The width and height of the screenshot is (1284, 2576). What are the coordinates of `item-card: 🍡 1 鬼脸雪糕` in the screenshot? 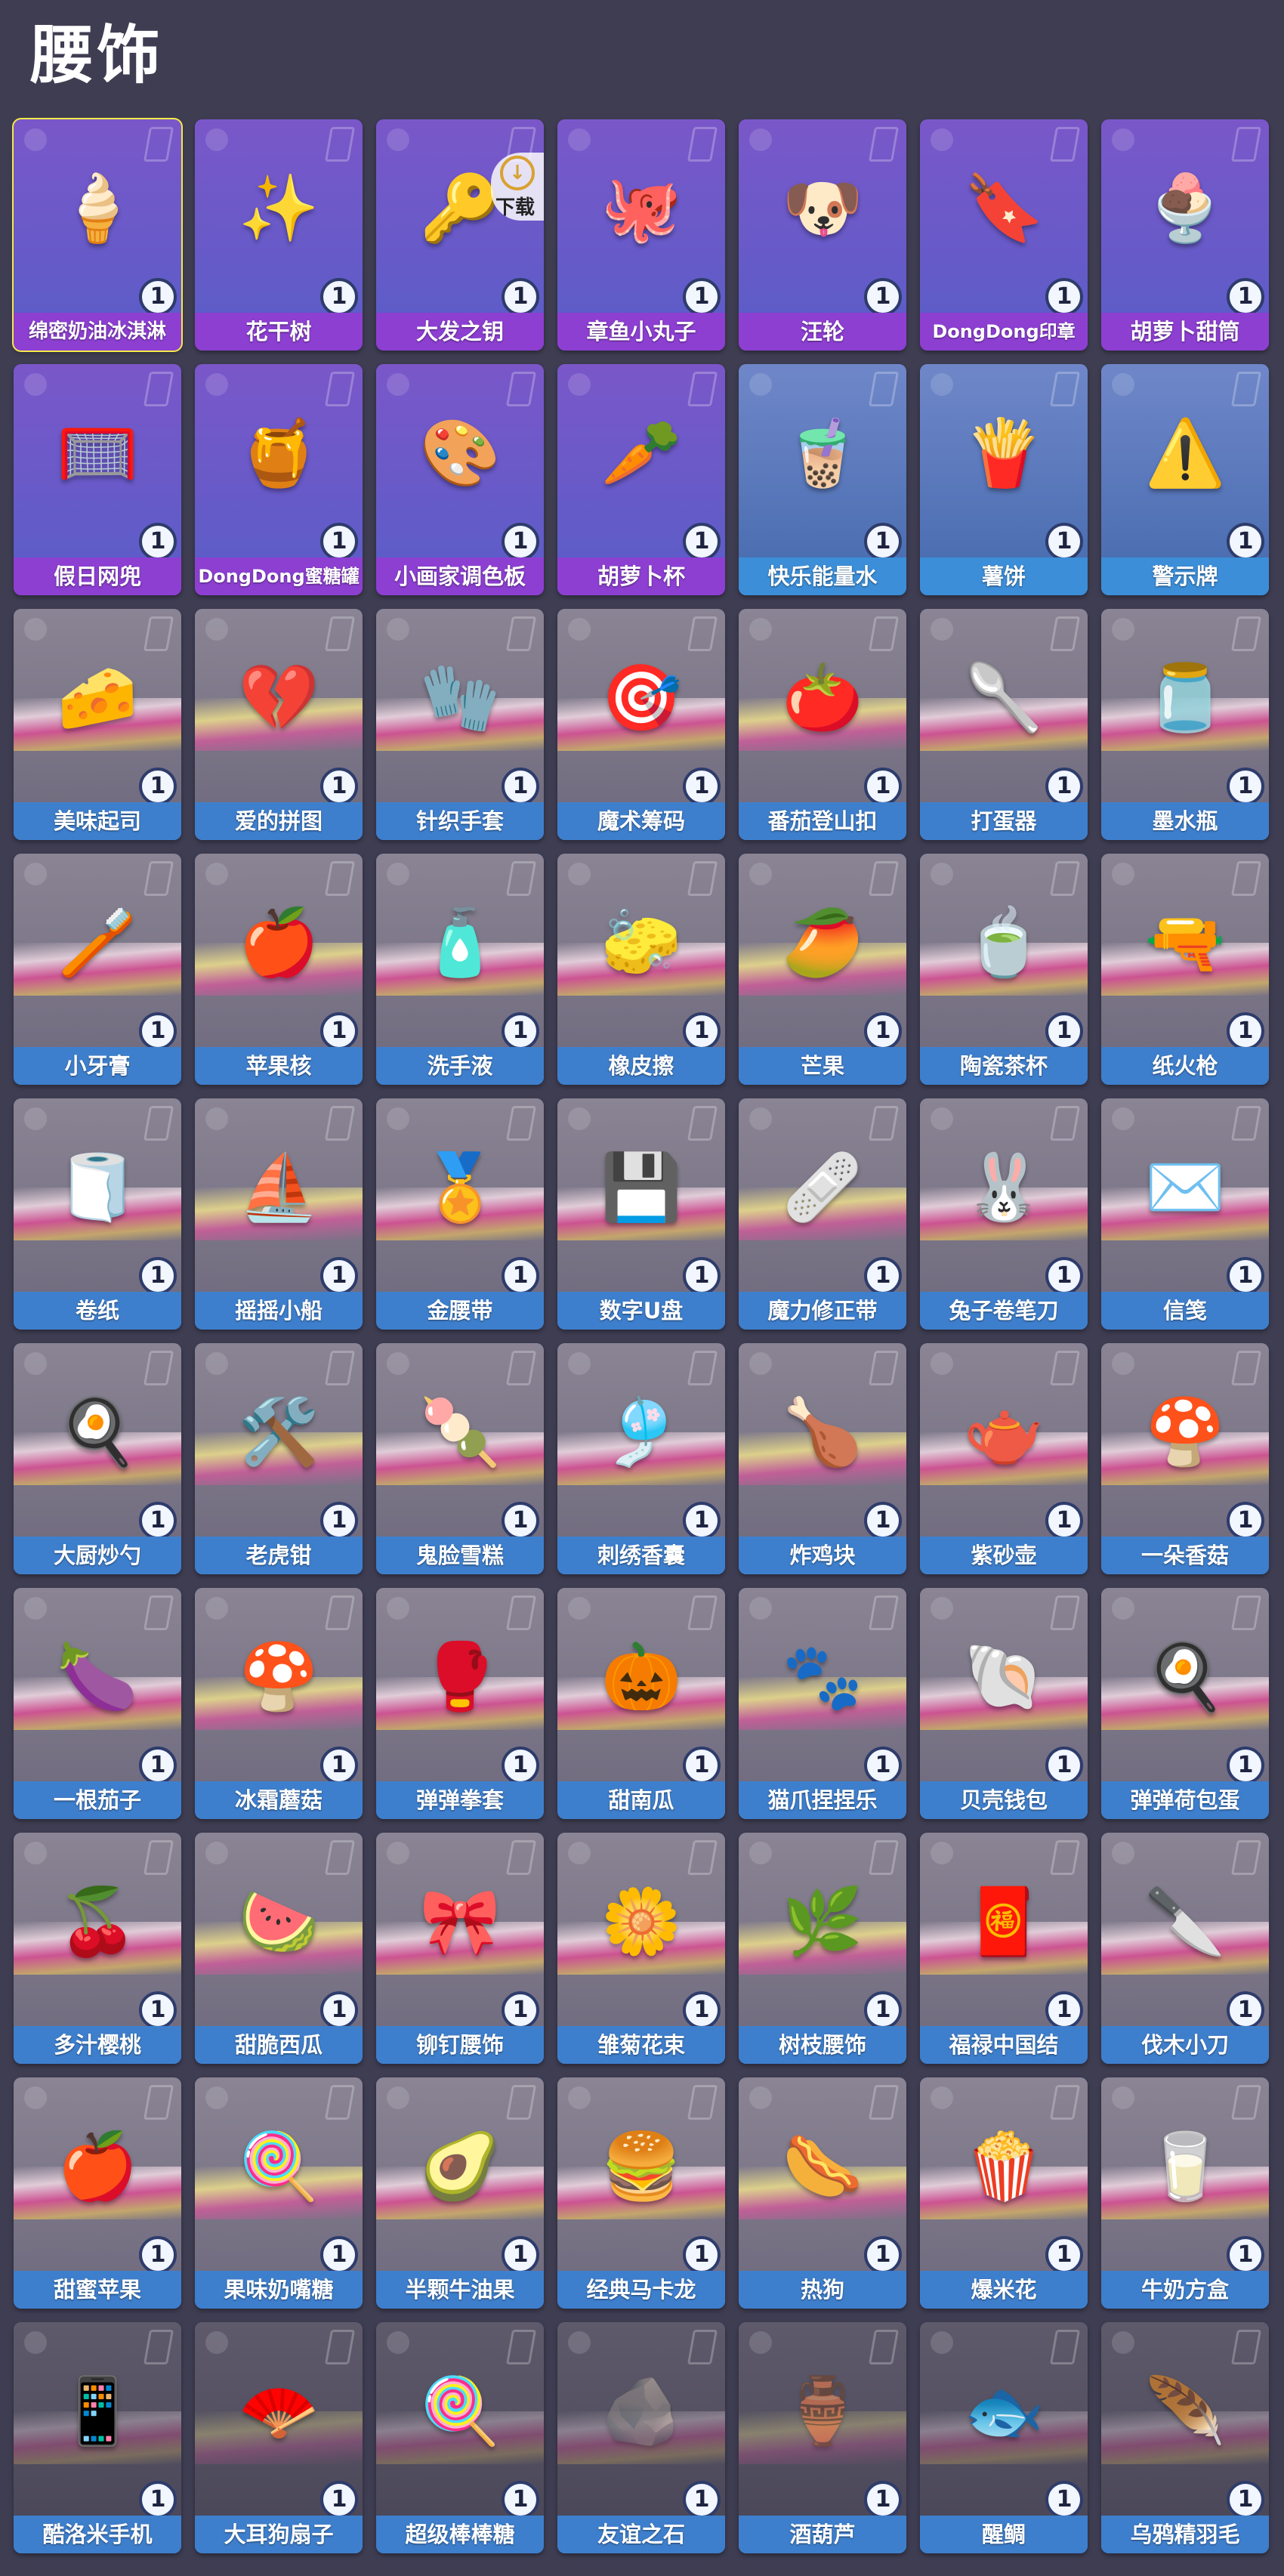 It's located at (460, 1458).